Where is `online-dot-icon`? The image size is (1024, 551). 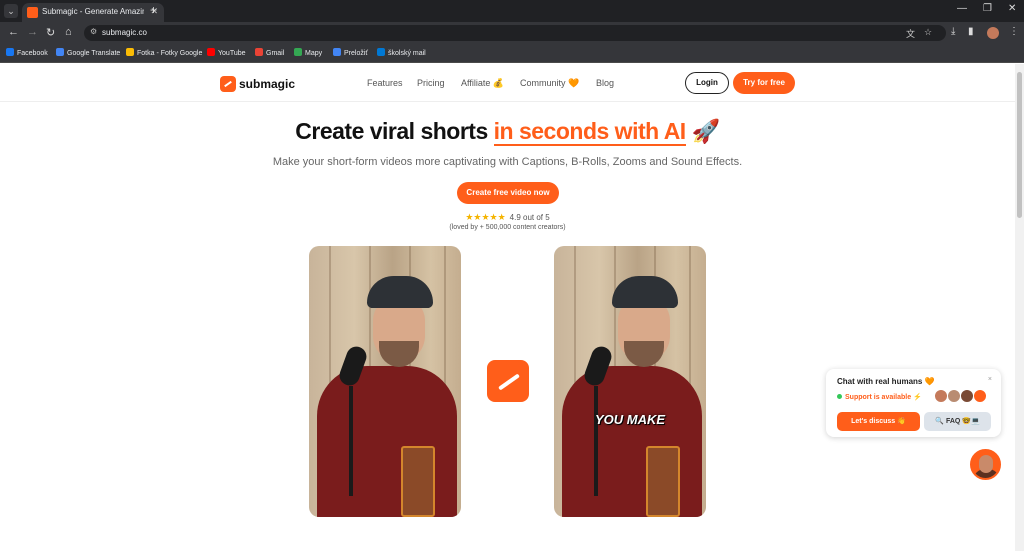 online-dot-icon is located at coordinates (839, 396).